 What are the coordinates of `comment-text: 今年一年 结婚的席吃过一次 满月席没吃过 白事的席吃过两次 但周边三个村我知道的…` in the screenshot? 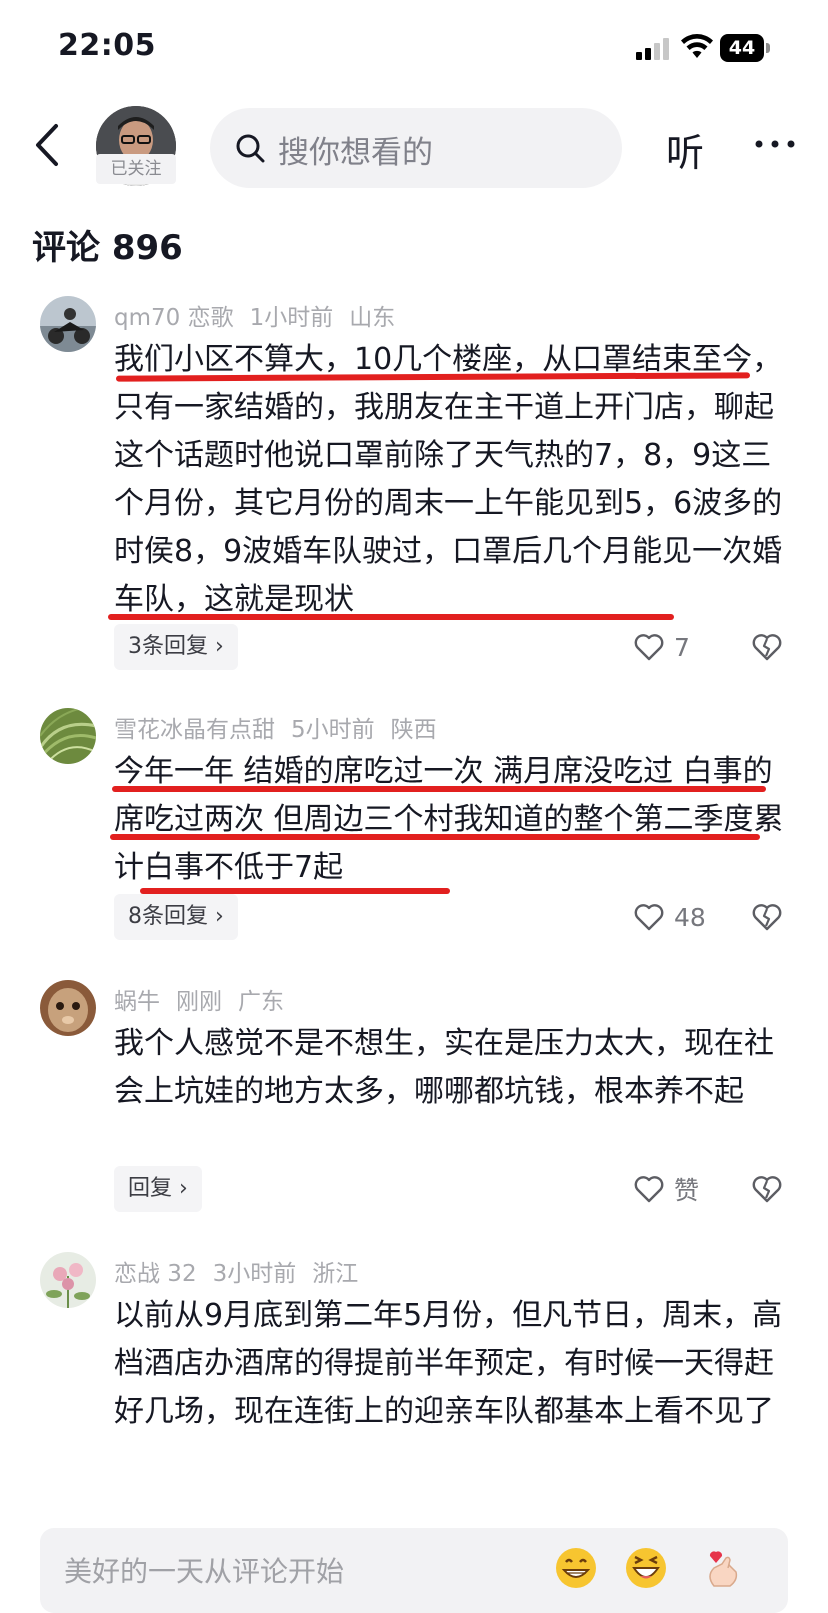 It's located at (454, 820).